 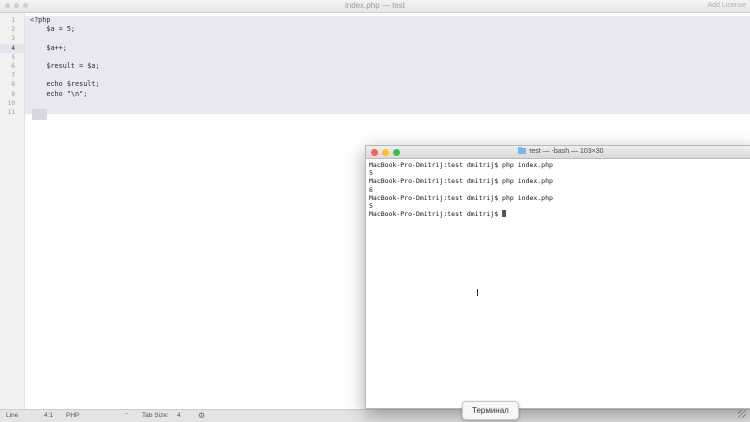 I want to click on add-license-link: Add License, so click(x=726, y=6).